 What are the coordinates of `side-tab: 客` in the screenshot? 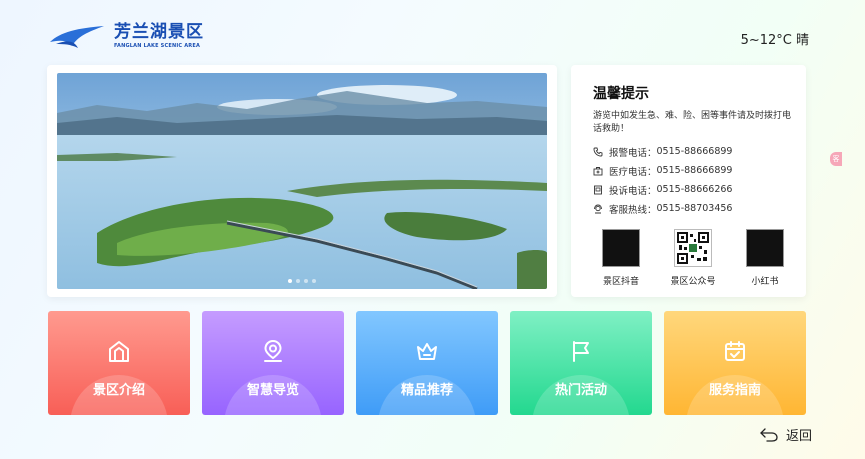 It's located at (836, 159).